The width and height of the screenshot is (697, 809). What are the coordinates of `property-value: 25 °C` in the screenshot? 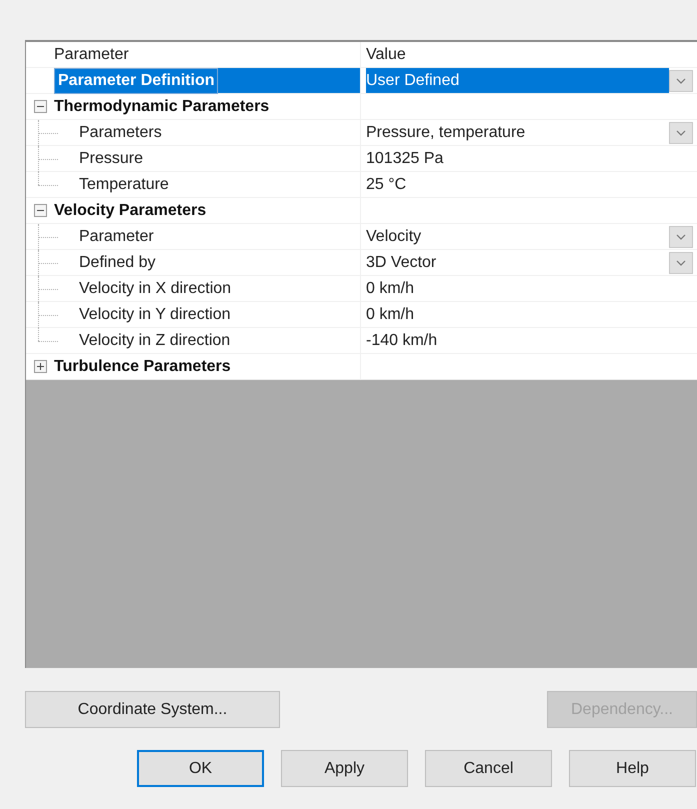 It's located at (386, 184).